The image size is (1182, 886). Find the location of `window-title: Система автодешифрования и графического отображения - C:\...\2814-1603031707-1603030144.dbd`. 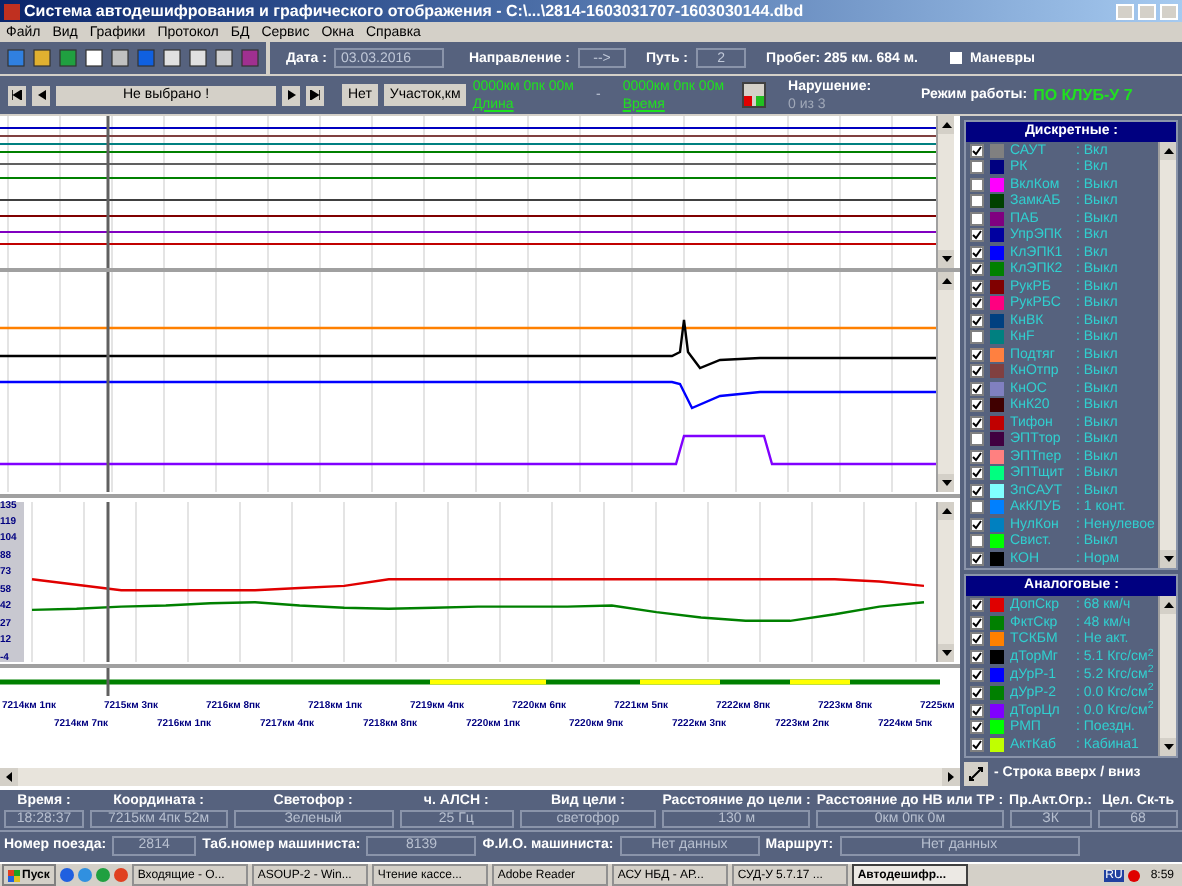

window-title: Система автодешифрования и графического отображения - C:\...\2814-1603031707-1603030144.dbd is located at coordinates (415, 11).